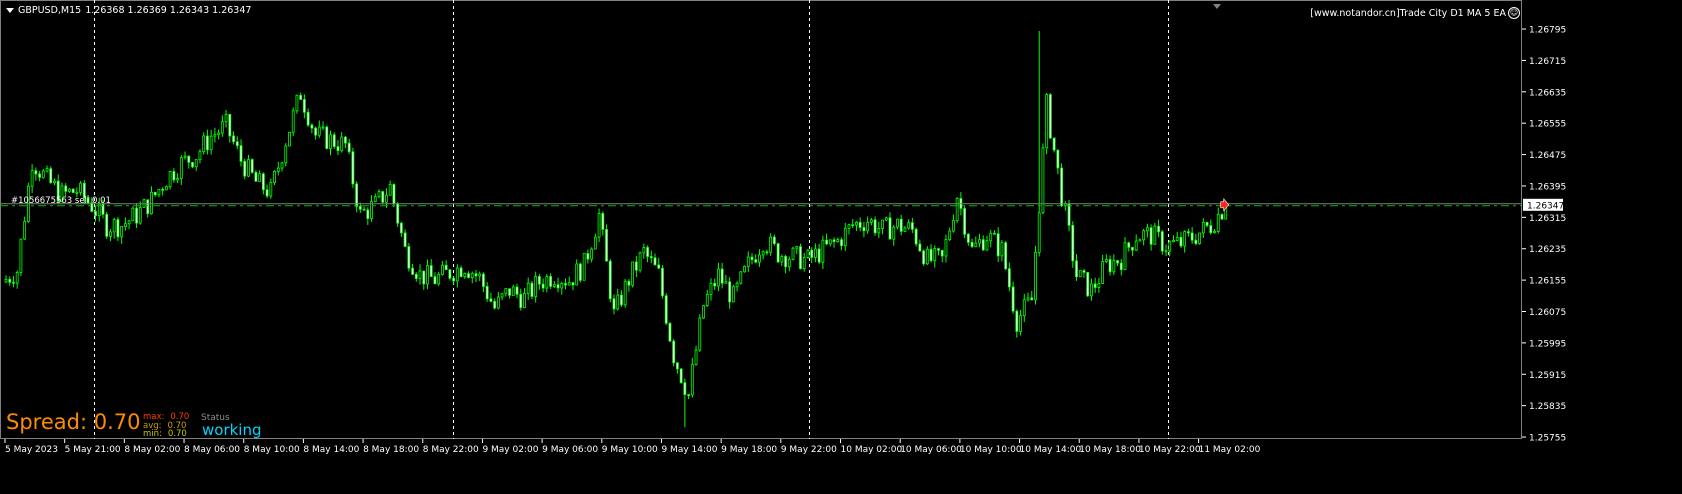  I want to click on symbol-label: GBPUSD,M15, so click(50, 10).